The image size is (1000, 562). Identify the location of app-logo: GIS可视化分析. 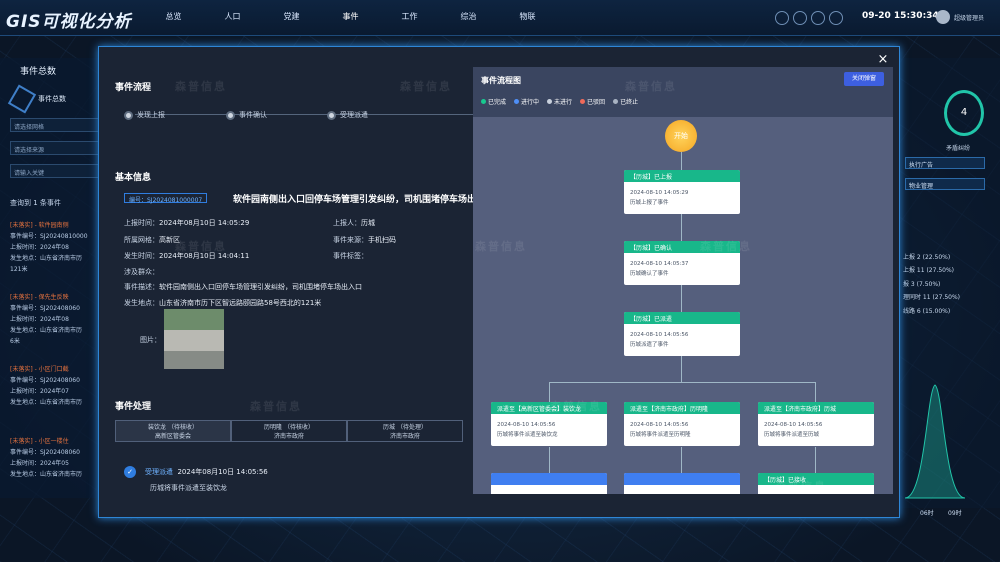
(69, 22).